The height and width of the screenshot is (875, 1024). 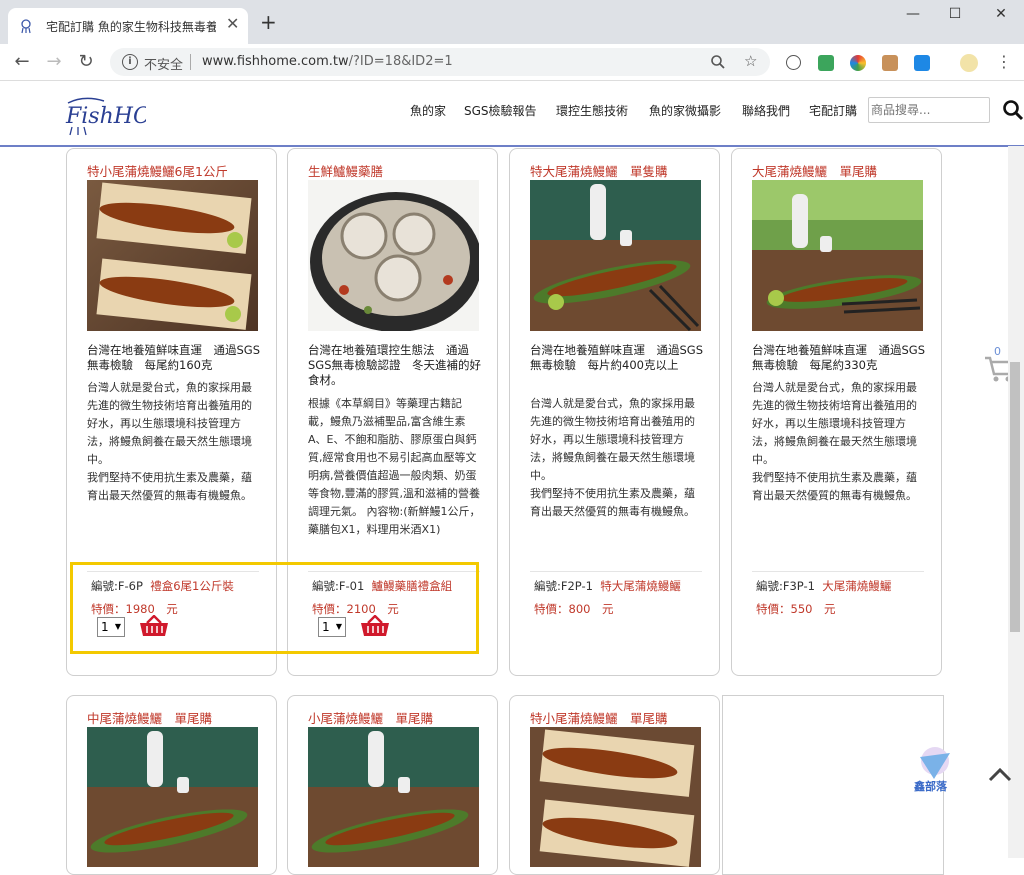 What do you see at coordinates (174, 357) in the screenshot?
I see `product-summary: 台灣在地養殖鮮味直運 通過SGS無毒檢驗 每尾約160克` at bounding box center [174, 357].